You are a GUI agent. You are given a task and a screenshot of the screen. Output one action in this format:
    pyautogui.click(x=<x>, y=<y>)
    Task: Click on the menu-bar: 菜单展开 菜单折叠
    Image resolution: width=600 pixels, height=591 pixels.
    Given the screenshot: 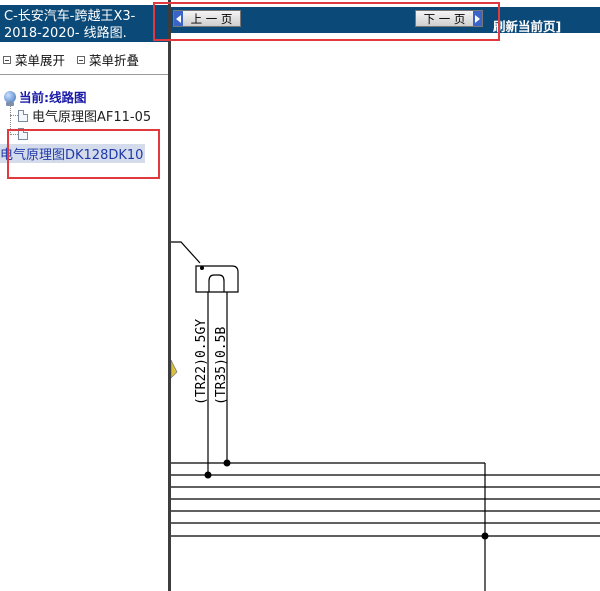 What is the action you would take?
    pyautogui.click(x=84, y=58)
    